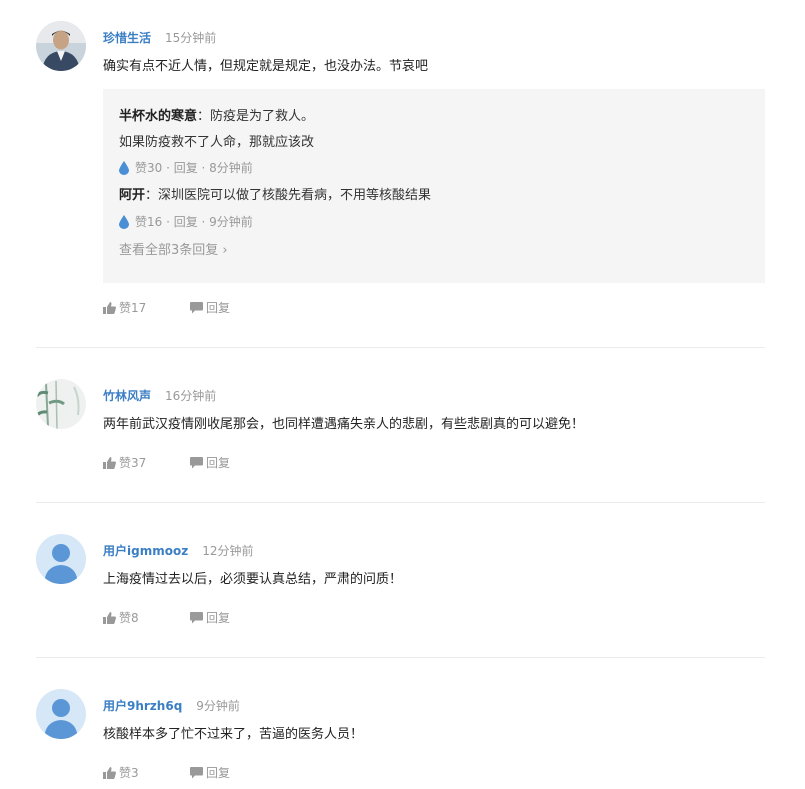 The width and height of the screenshot is (805, 789). I want to click on like-button: 赞17, so click(124, 308).